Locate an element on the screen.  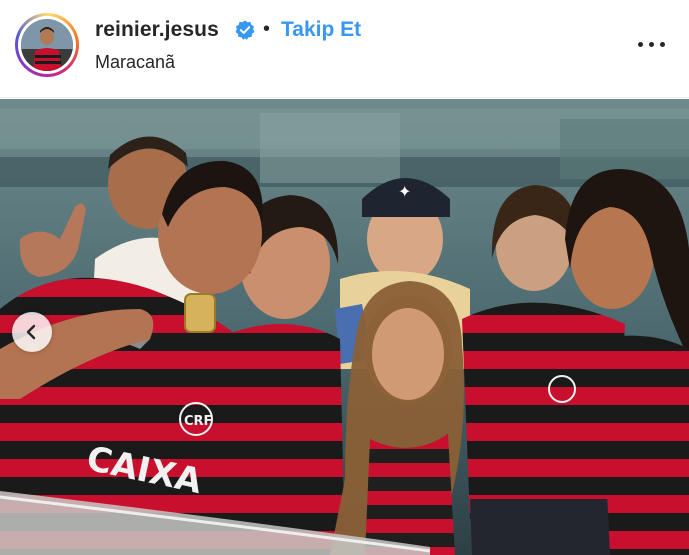
avatar-story-ring is located at coordinates (47, 45).